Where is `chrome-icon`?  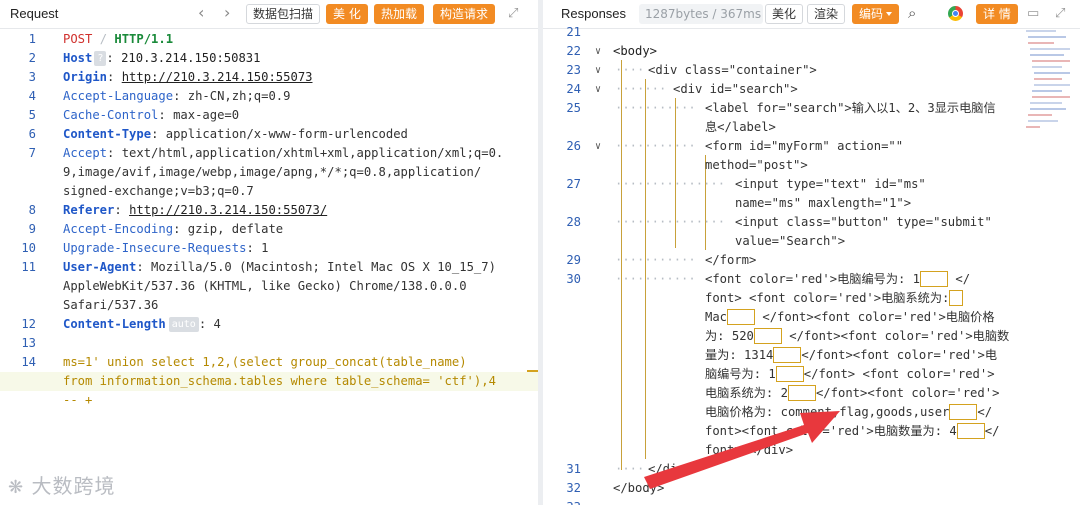
chrome-icon is located at coordinates (955, 13).